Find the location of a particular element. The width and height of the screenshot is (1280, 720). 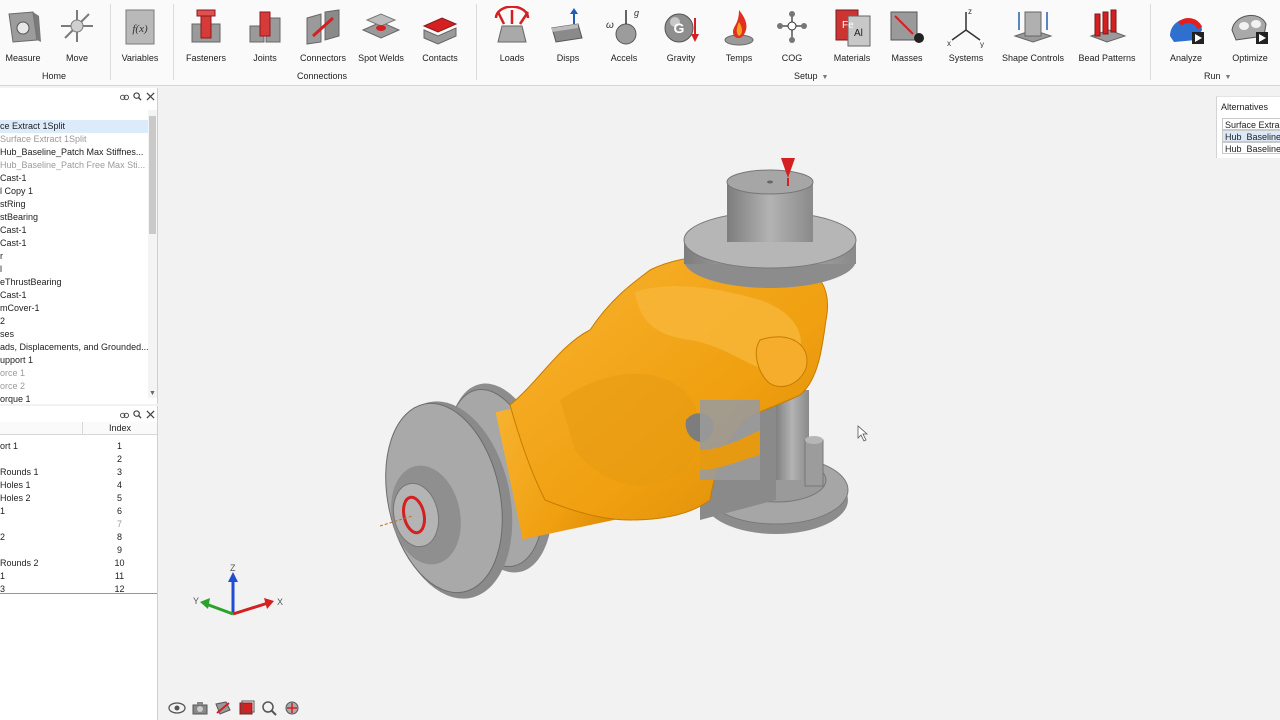

view-triad: Z Y X is located at coordinates (238, 589).